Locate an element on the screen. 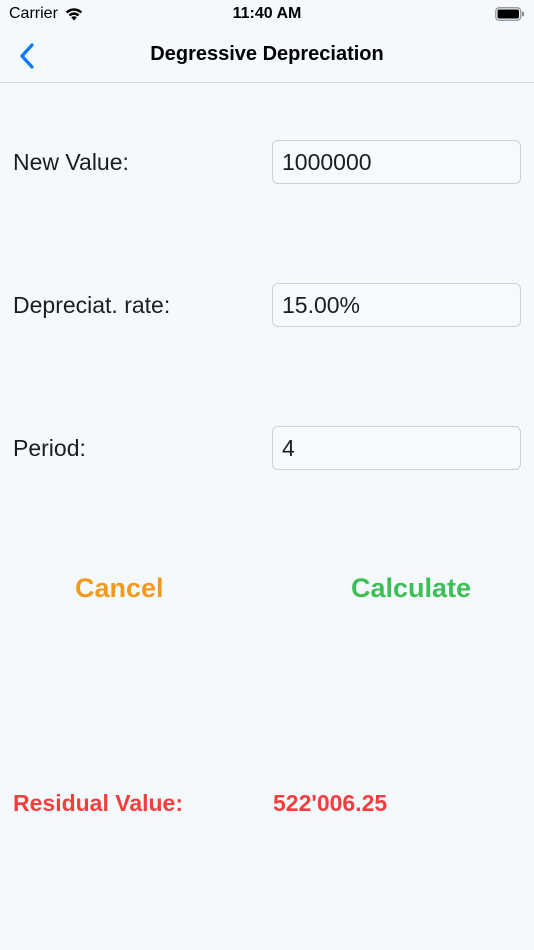 The image size is (534, 950). new-value-label: New Value: is located at coordinates (71, 162).